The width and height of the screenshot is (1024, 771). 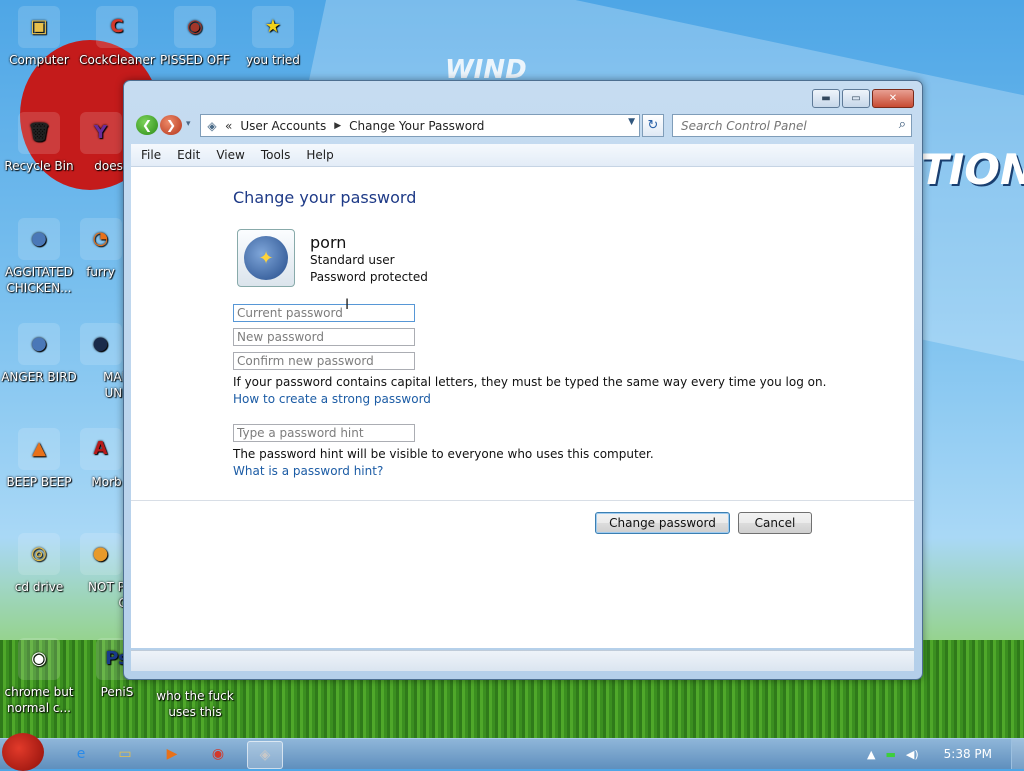 I want to click on acrobat-icon: A, so click(x=100, y=449).